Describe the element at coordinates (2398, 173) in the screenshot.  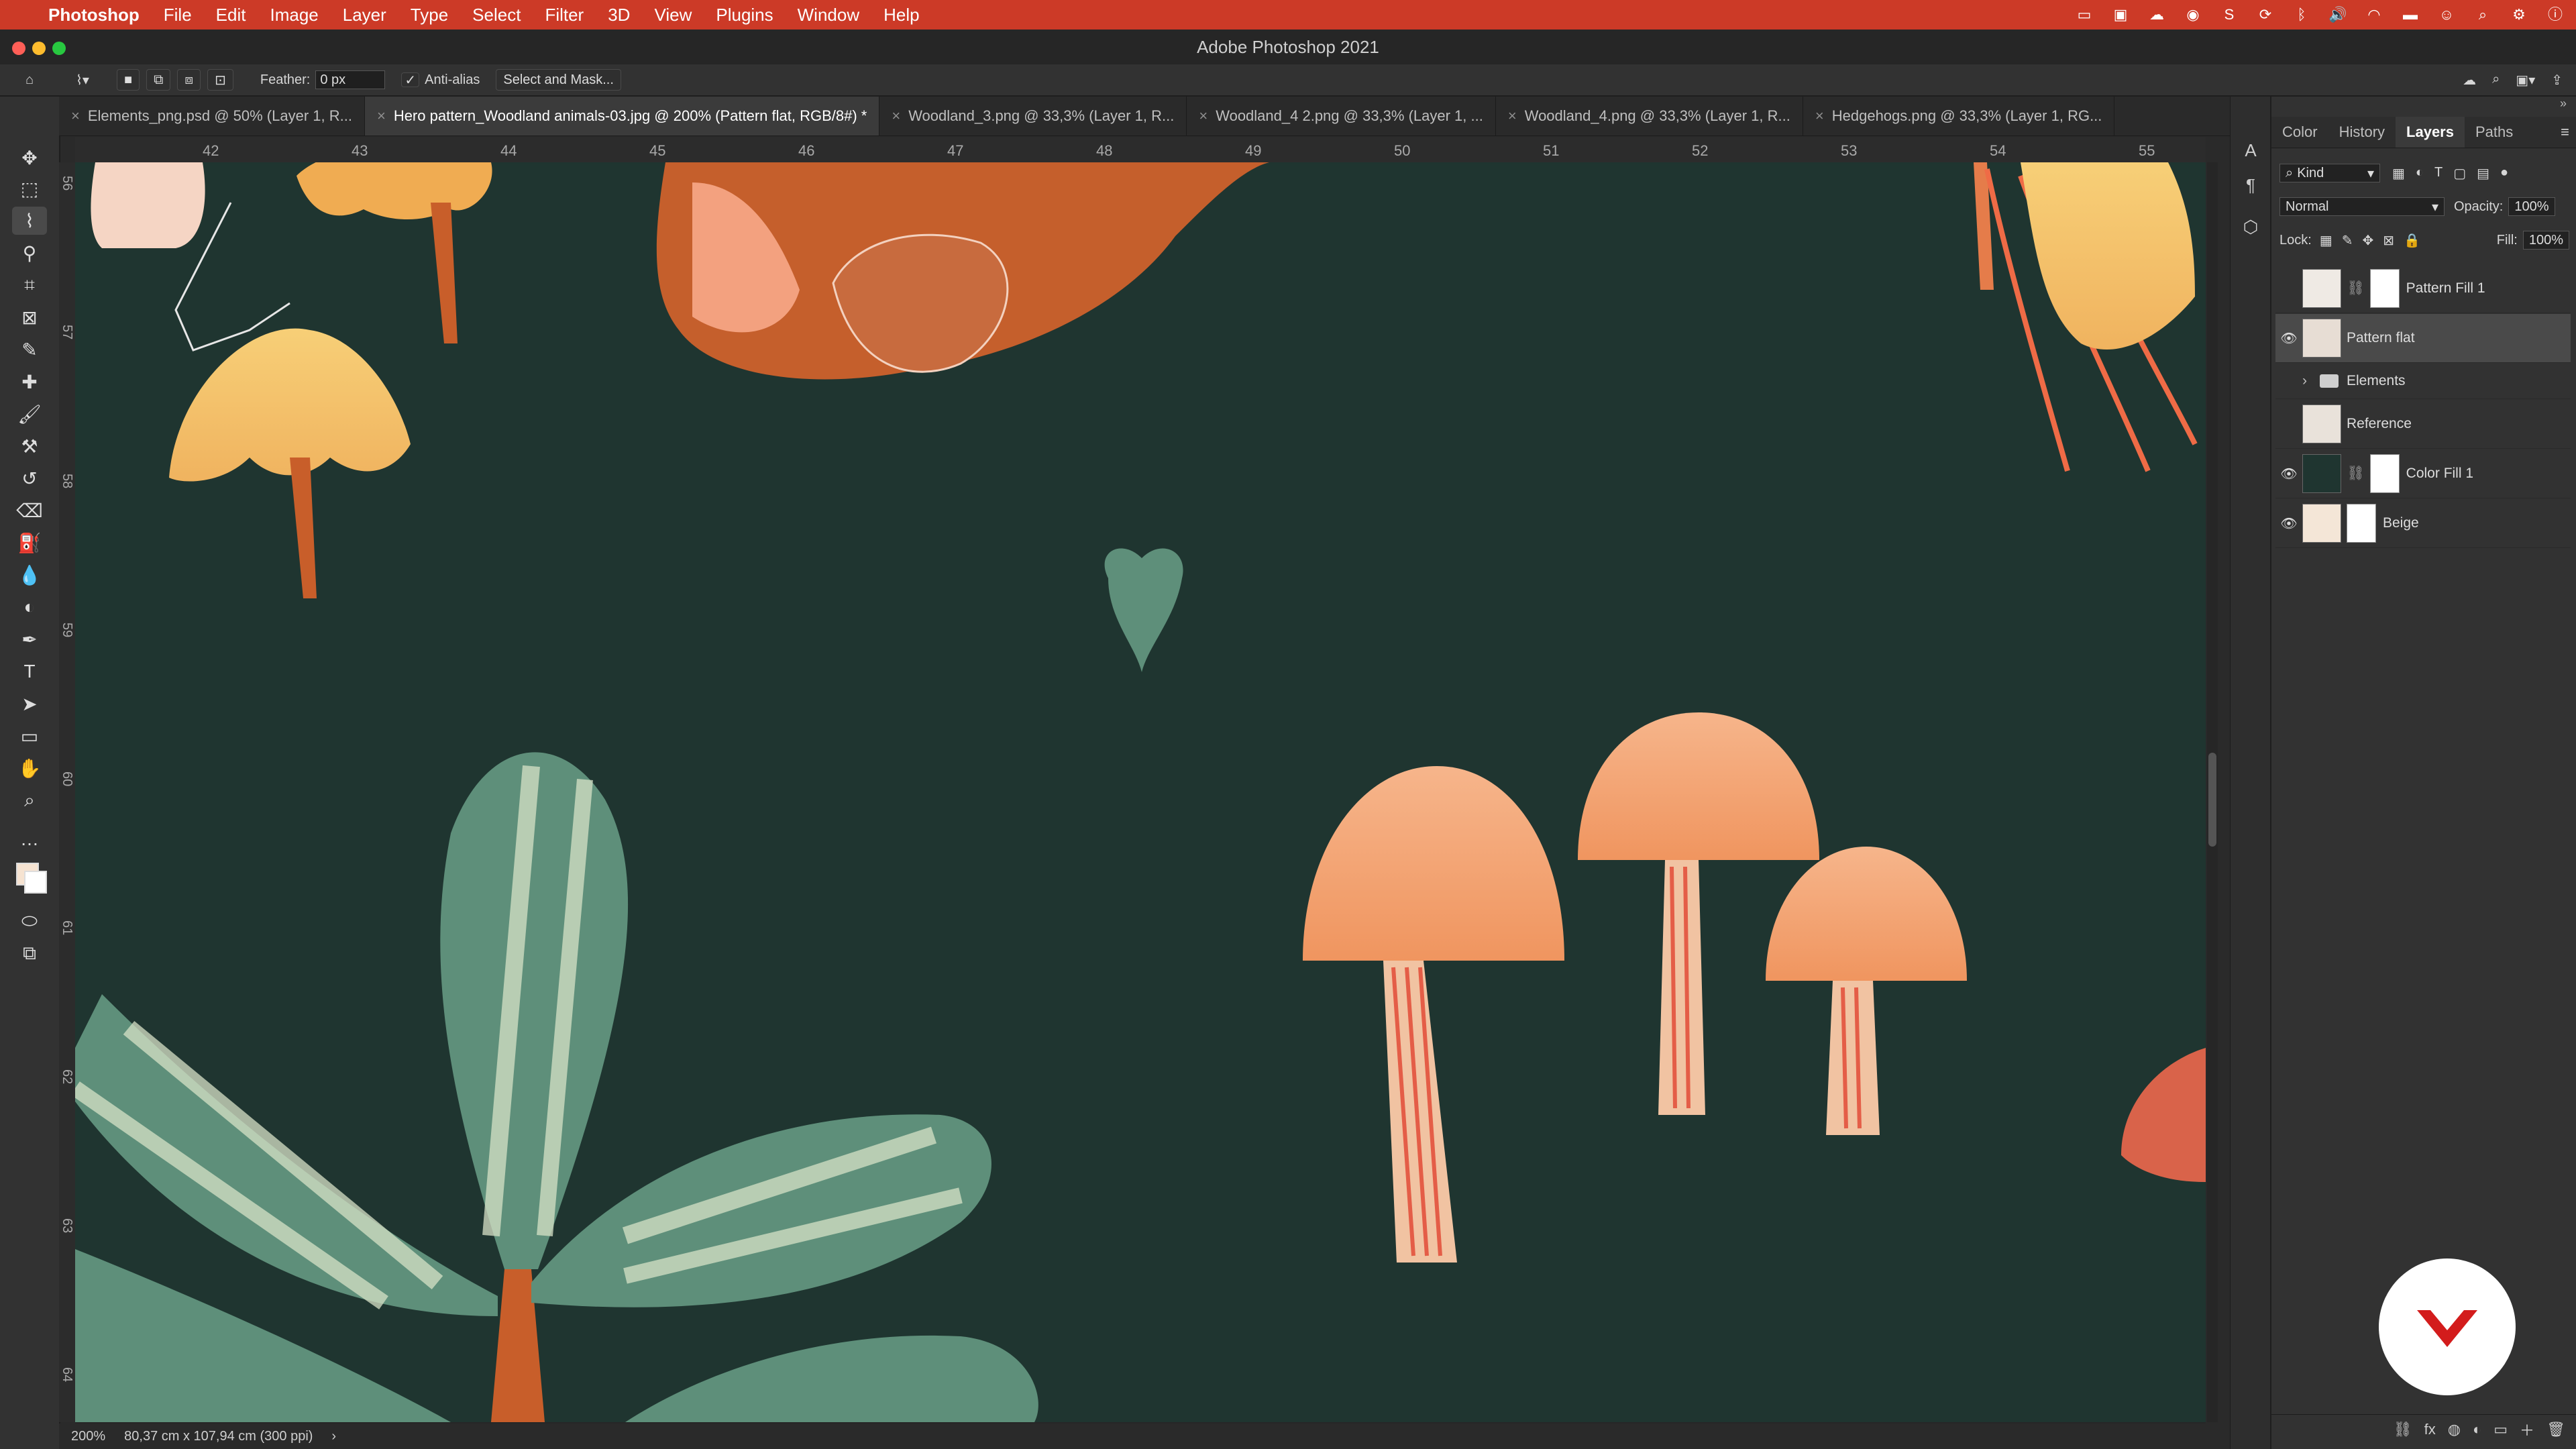
I see `filter-pixel-icon: ▦` at that location.